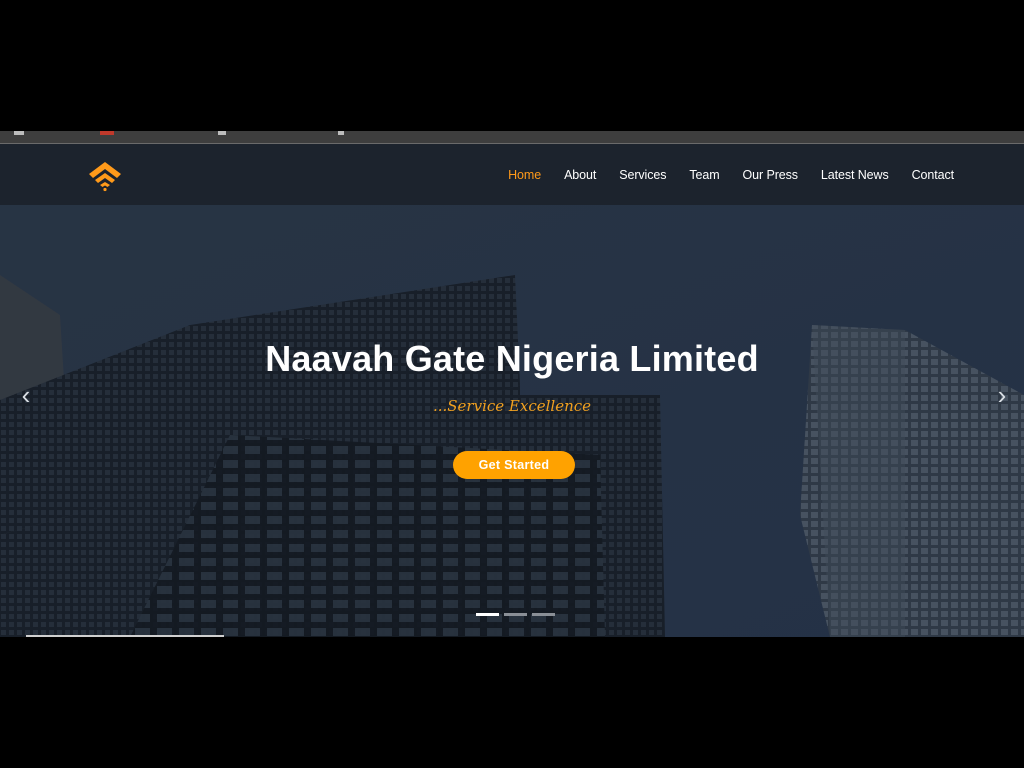 This screenshot has width=1024, height=768. What do you see at coordinates (704, 175) in the screenshot?
I see `nav-team: Team` at bounding box center [704, 175].